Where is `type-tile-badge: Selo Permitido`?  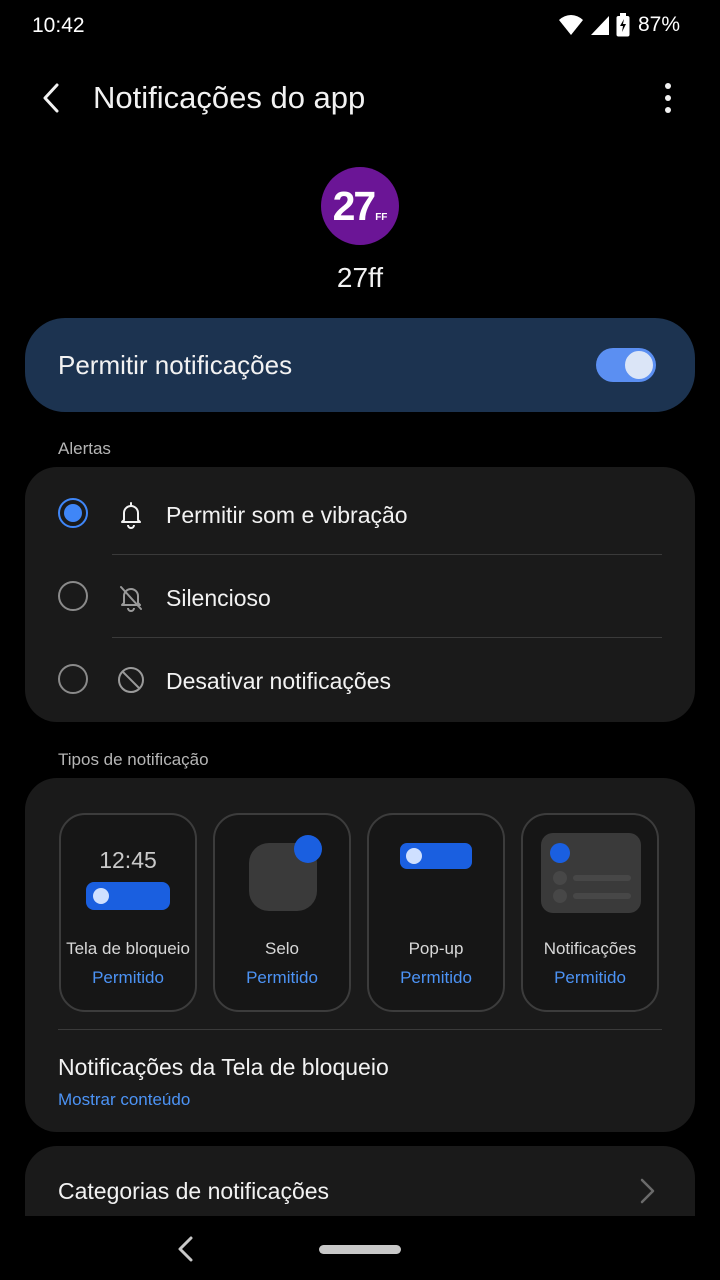
type-tile-badge: Selo Permitido is located at coordinates (282, 912).